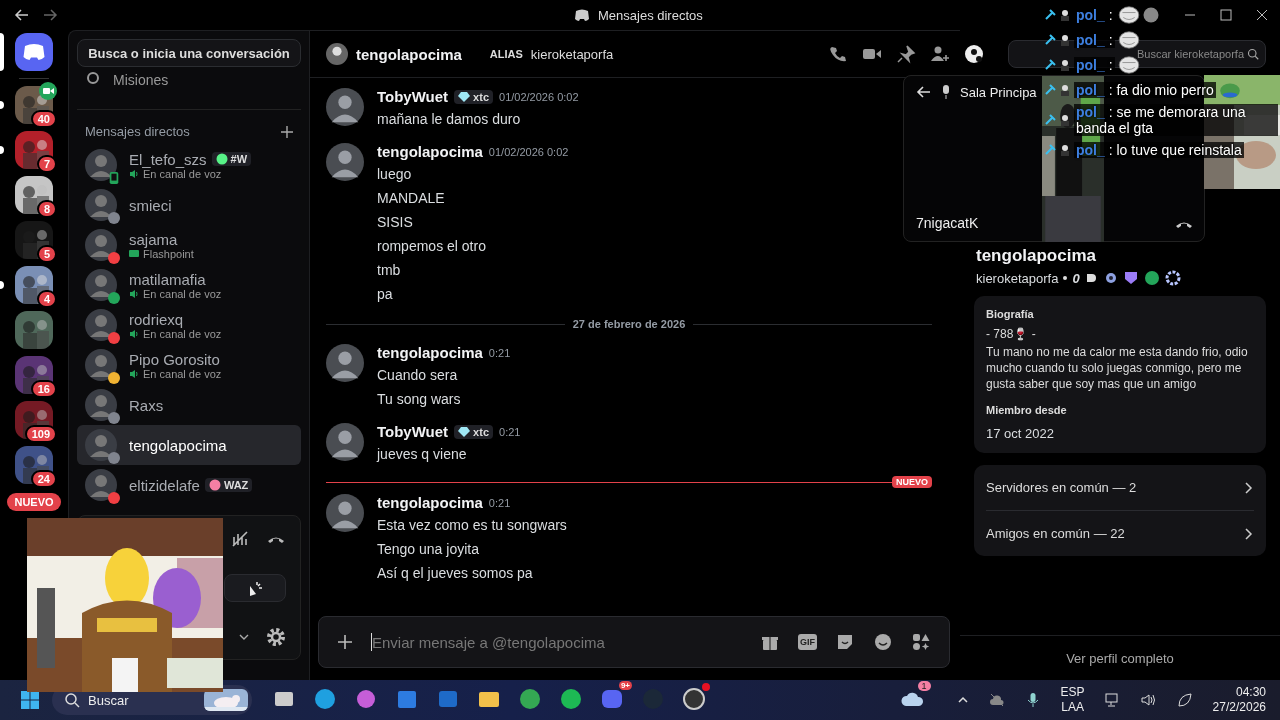 The image size is (1280, 720). I want to click on gif-button: GIF, so click(807, 642).